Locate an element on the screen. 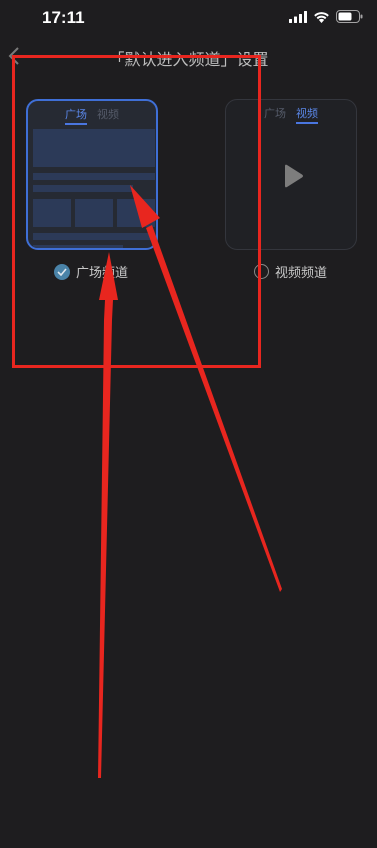 The width and height of the screenshot is (377, 848). annotation-arrow is located at coordinates (105, 539).